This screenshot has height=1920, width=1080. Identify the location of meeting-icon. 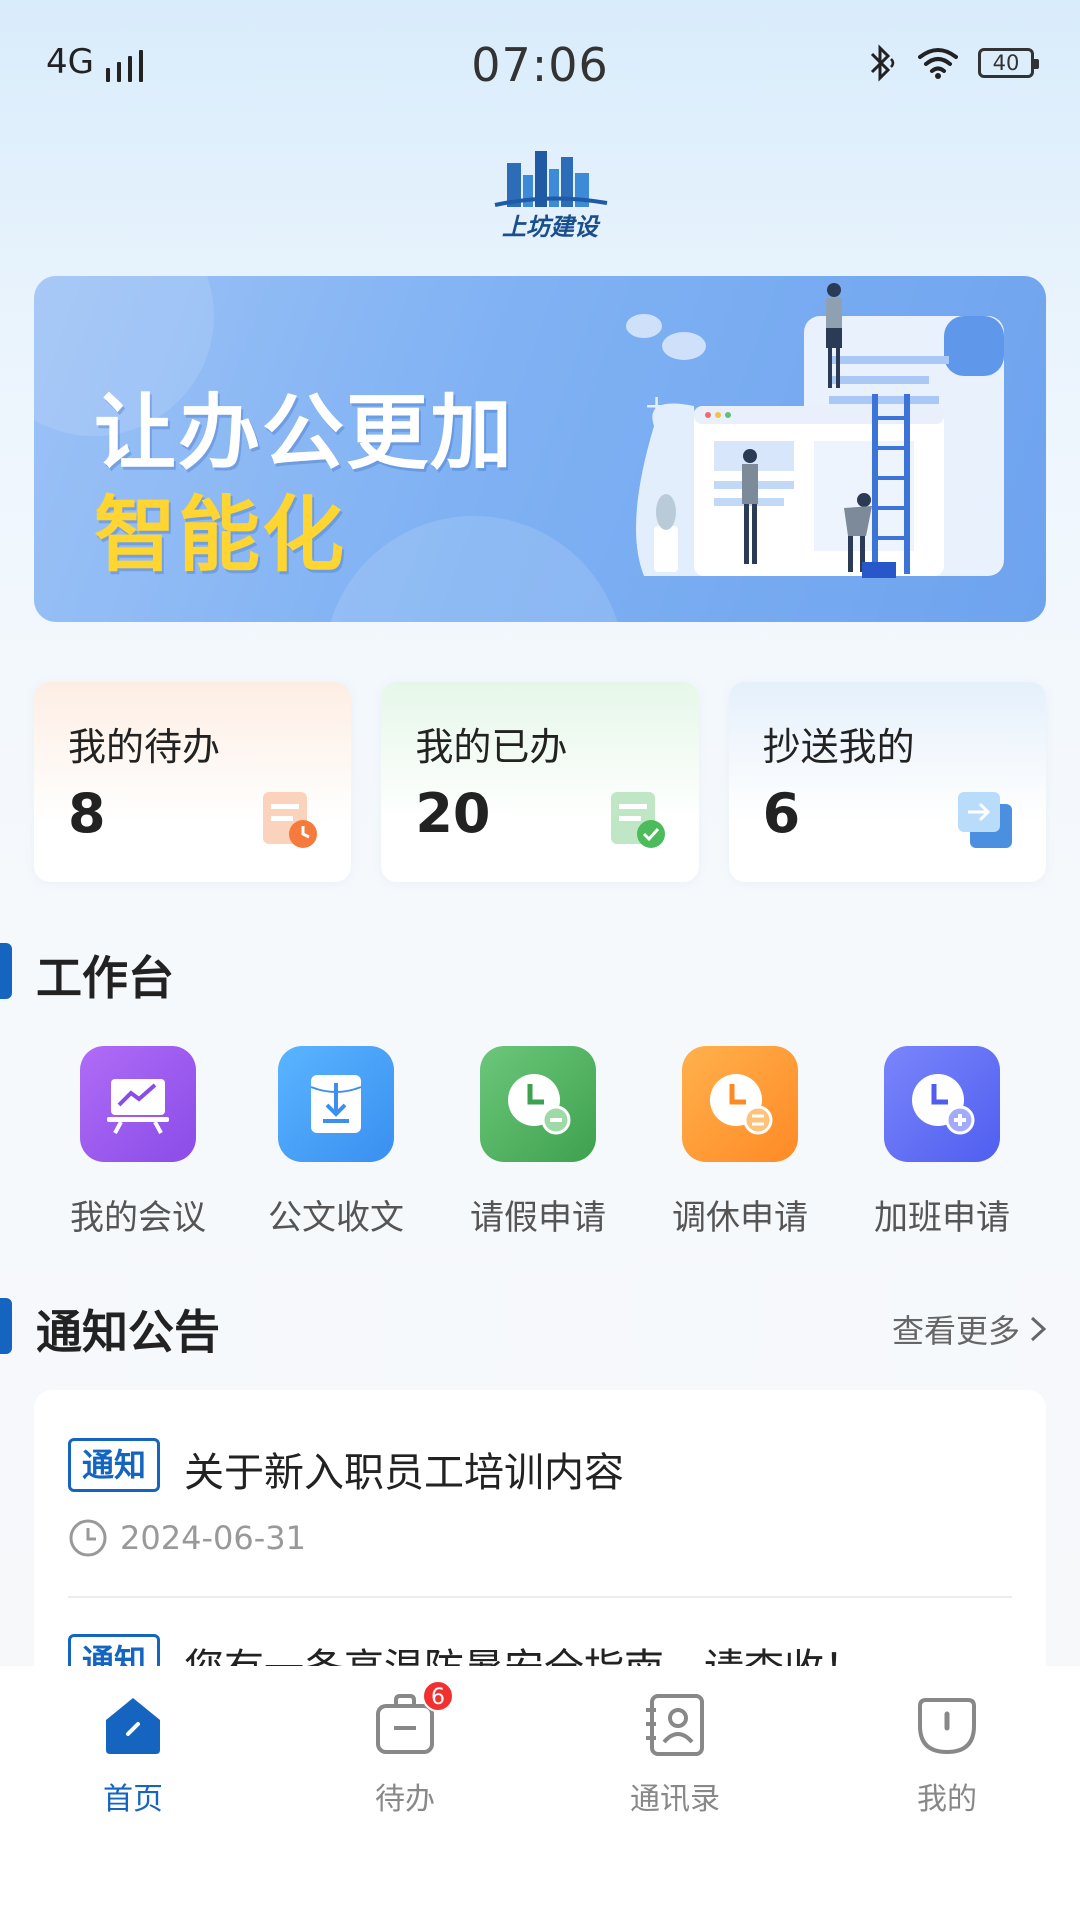
(138, 1104).